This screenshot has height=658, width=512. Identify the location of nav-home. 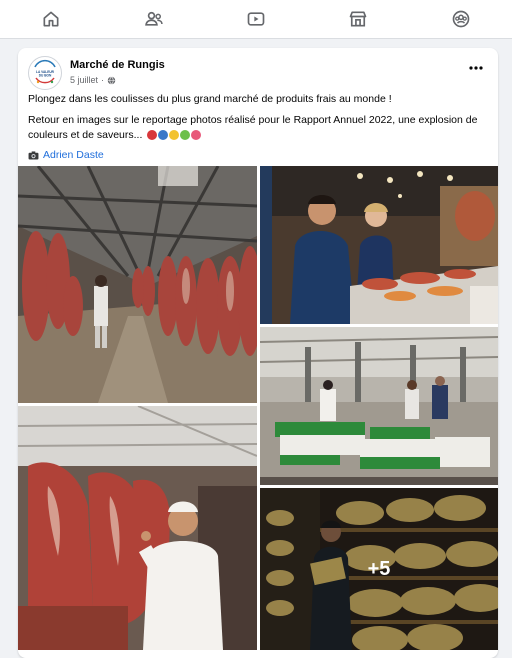
(51, 19).